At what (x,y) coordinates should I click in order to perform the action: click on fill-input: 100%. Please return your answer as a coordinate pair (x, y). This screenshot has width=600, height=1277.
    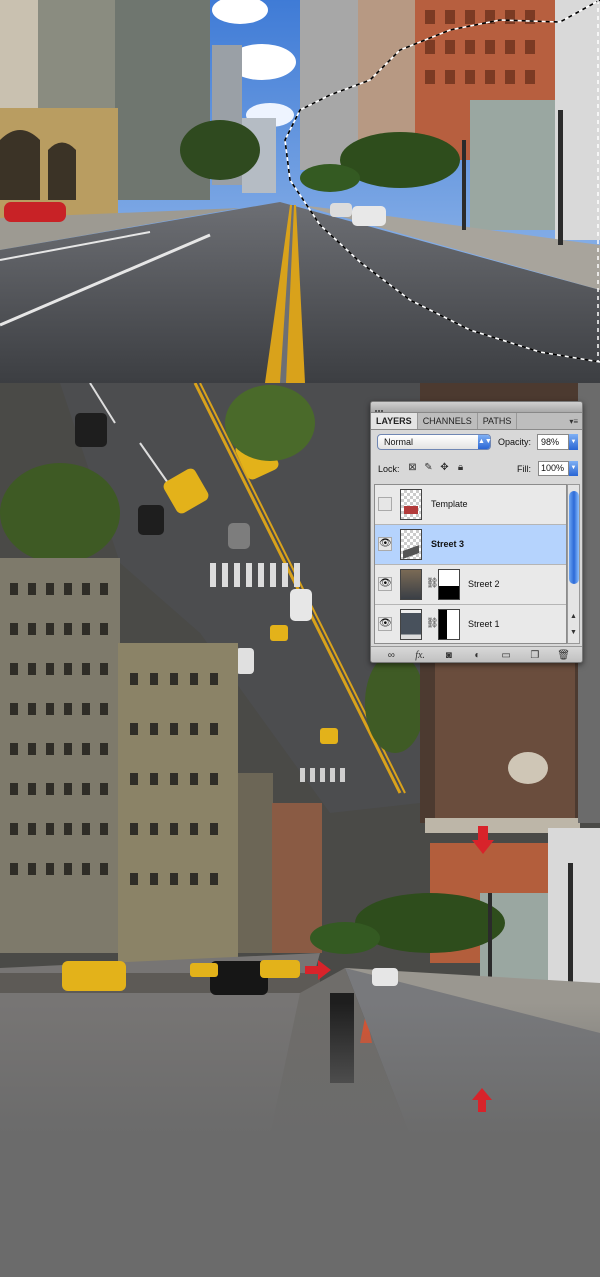
    Looking at the image, I should click on (553, 468).